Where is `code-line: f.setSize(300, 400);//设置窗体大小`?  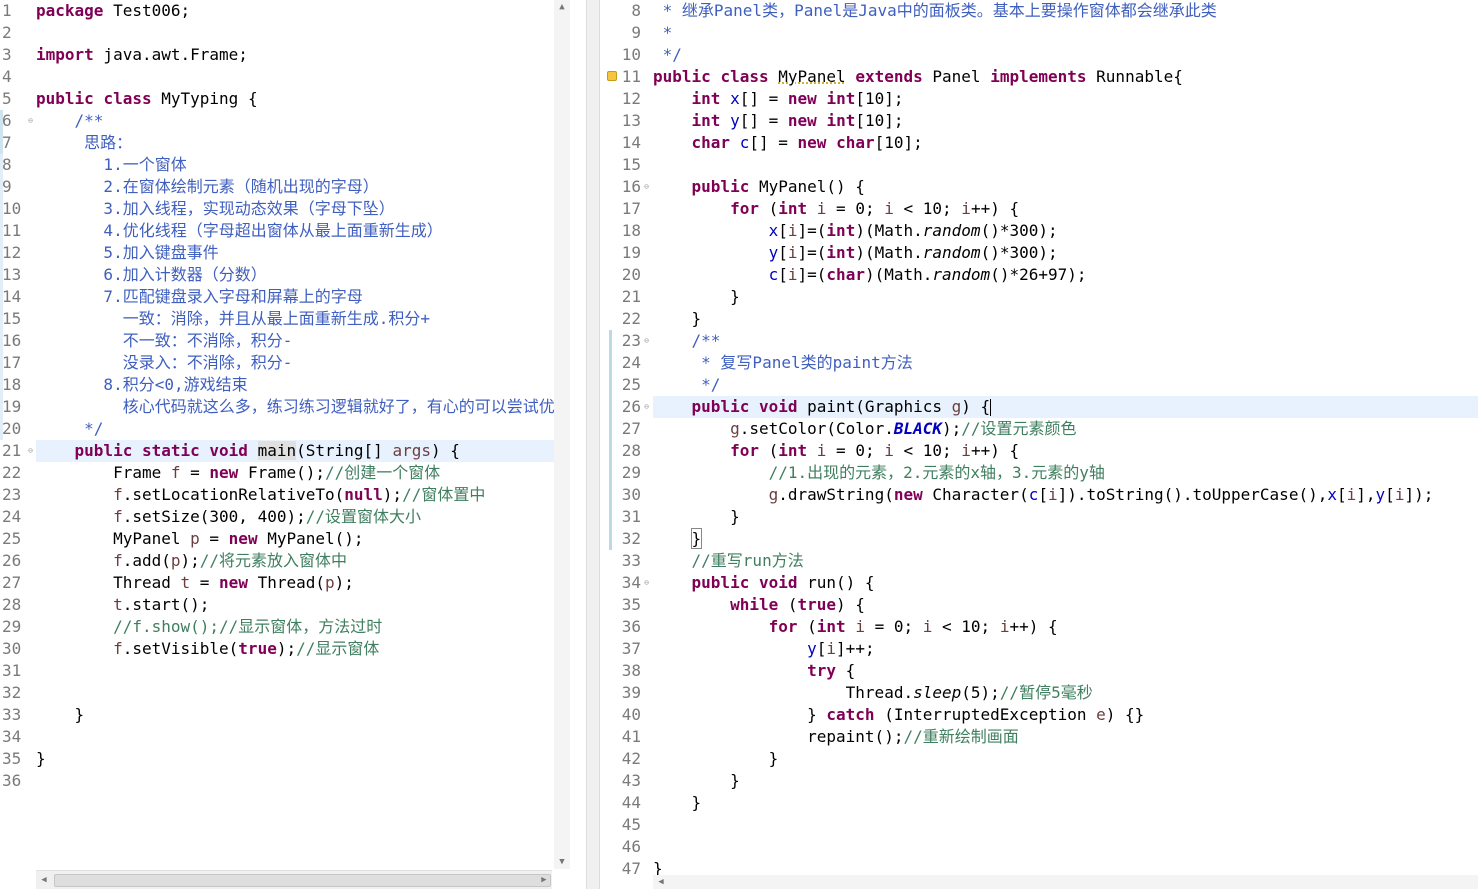 code-line: f.setSize(300, 400);//设置窗体大小 is located at coordinates (303, 517).